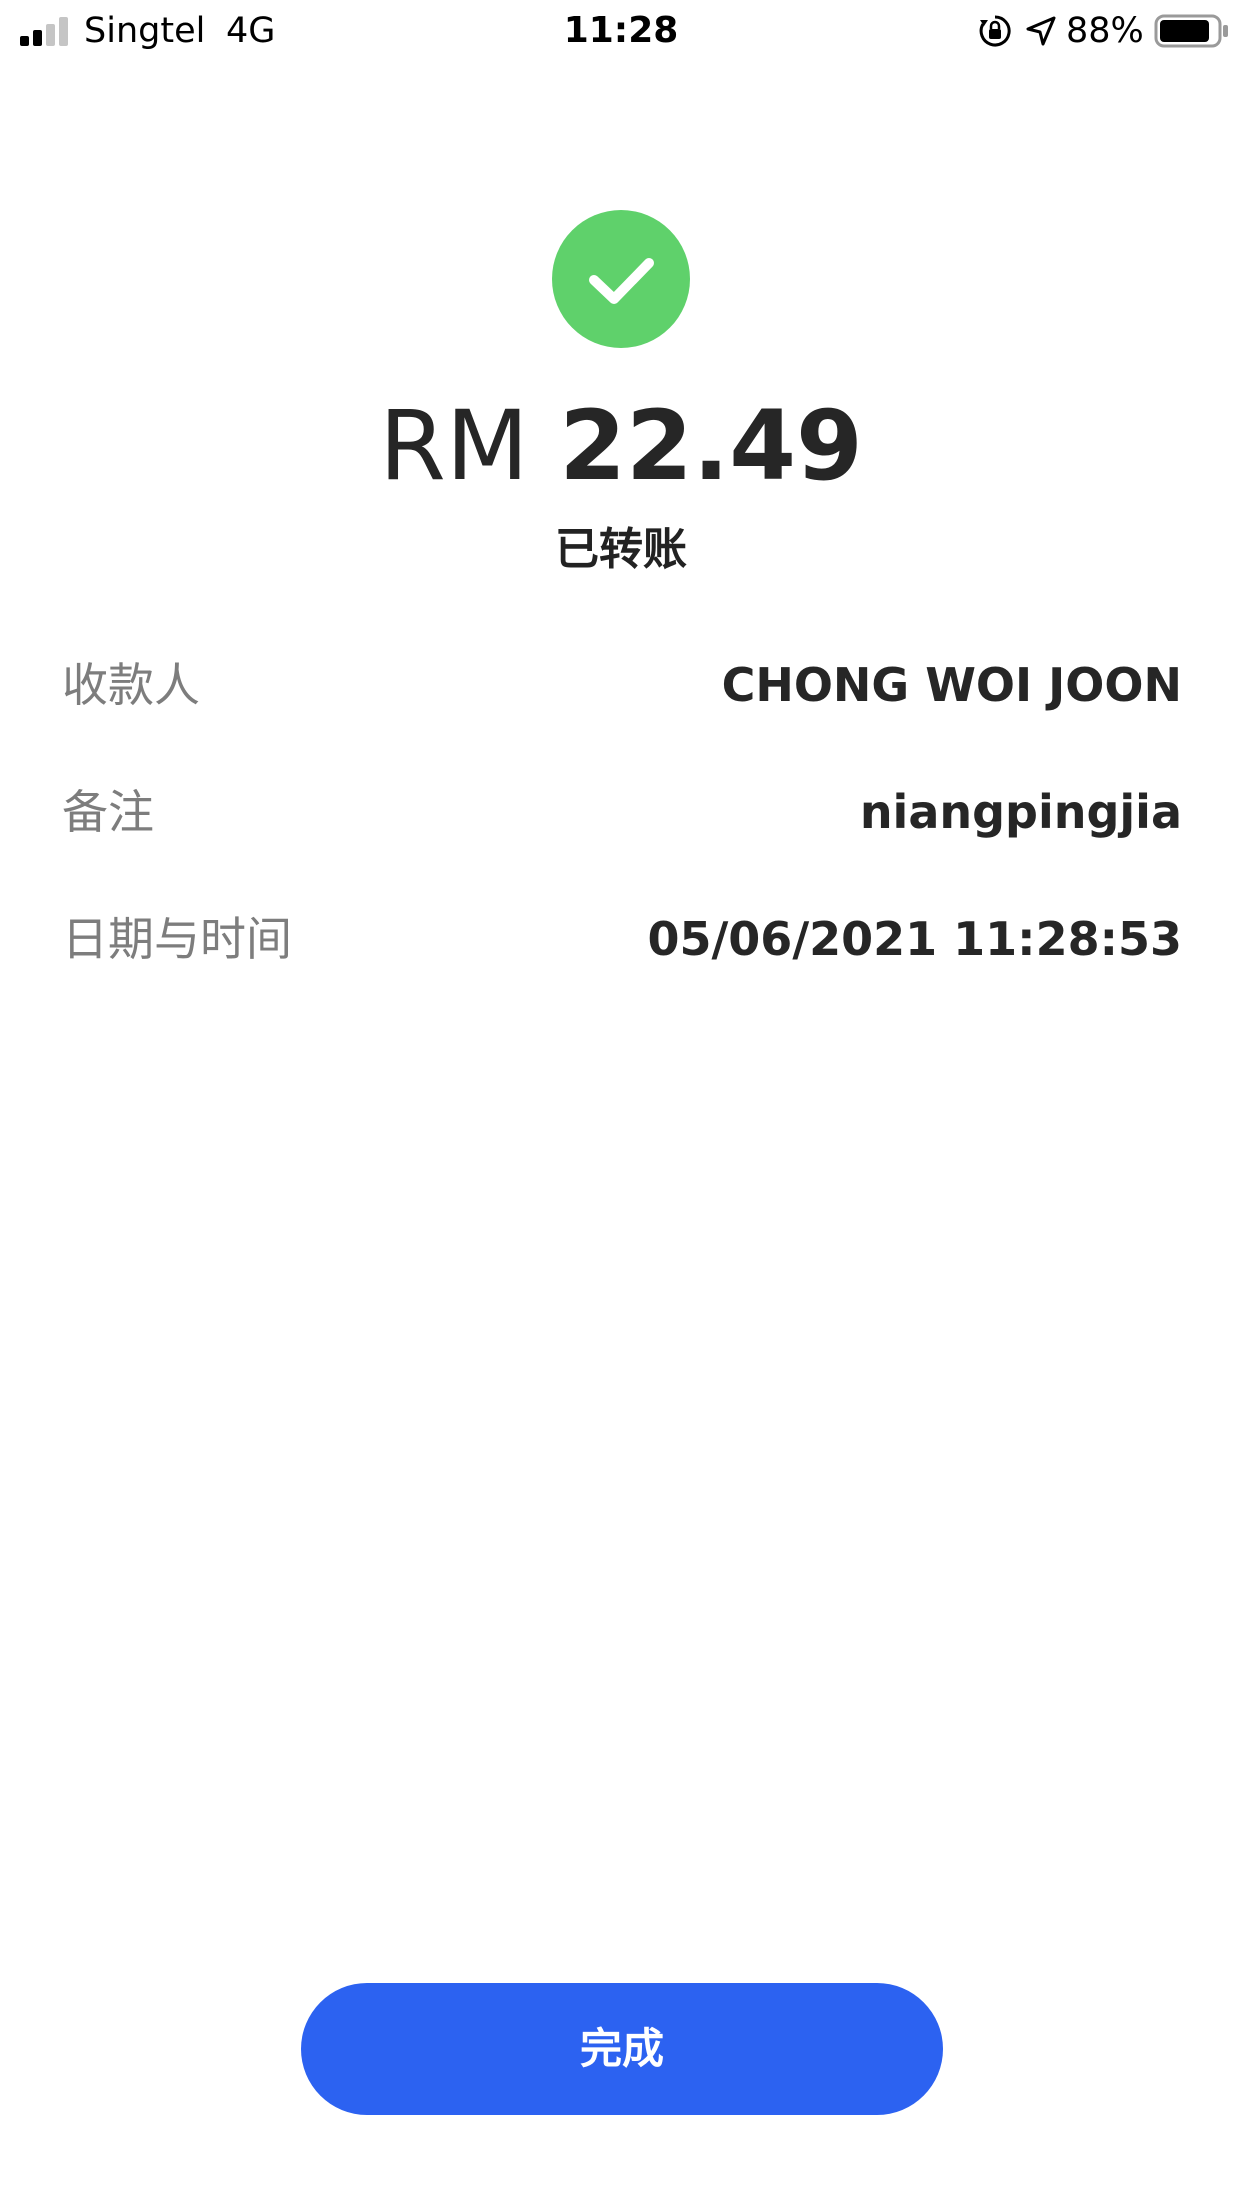 This screenshot has height=2208, width=1242. I want to click on note-value: niangpingjia, so click(1020, 812).